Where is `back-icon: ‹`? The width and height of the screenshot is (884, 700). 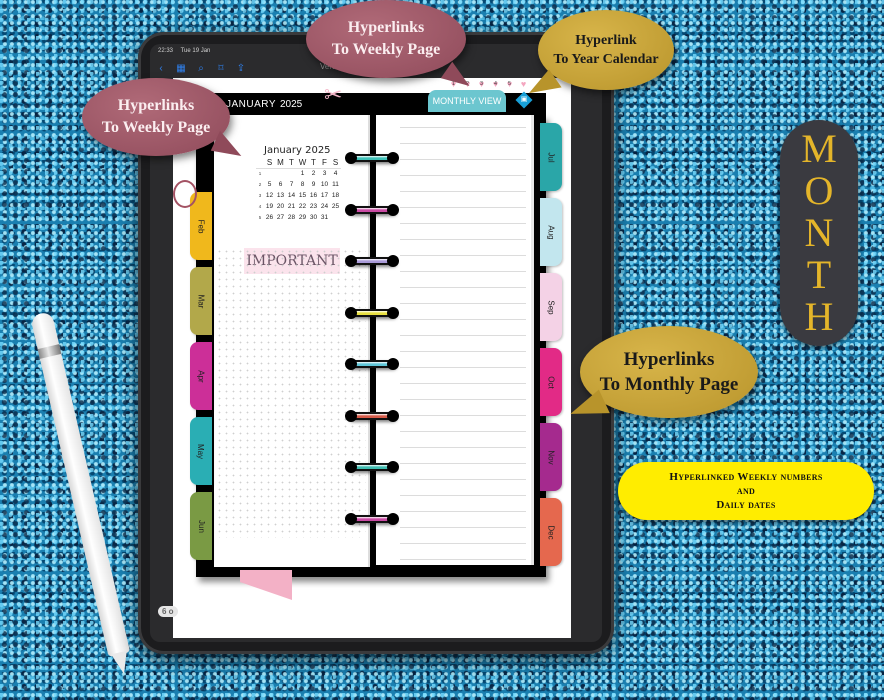
back-icon: ‹ is located at coordinates (161, 68).